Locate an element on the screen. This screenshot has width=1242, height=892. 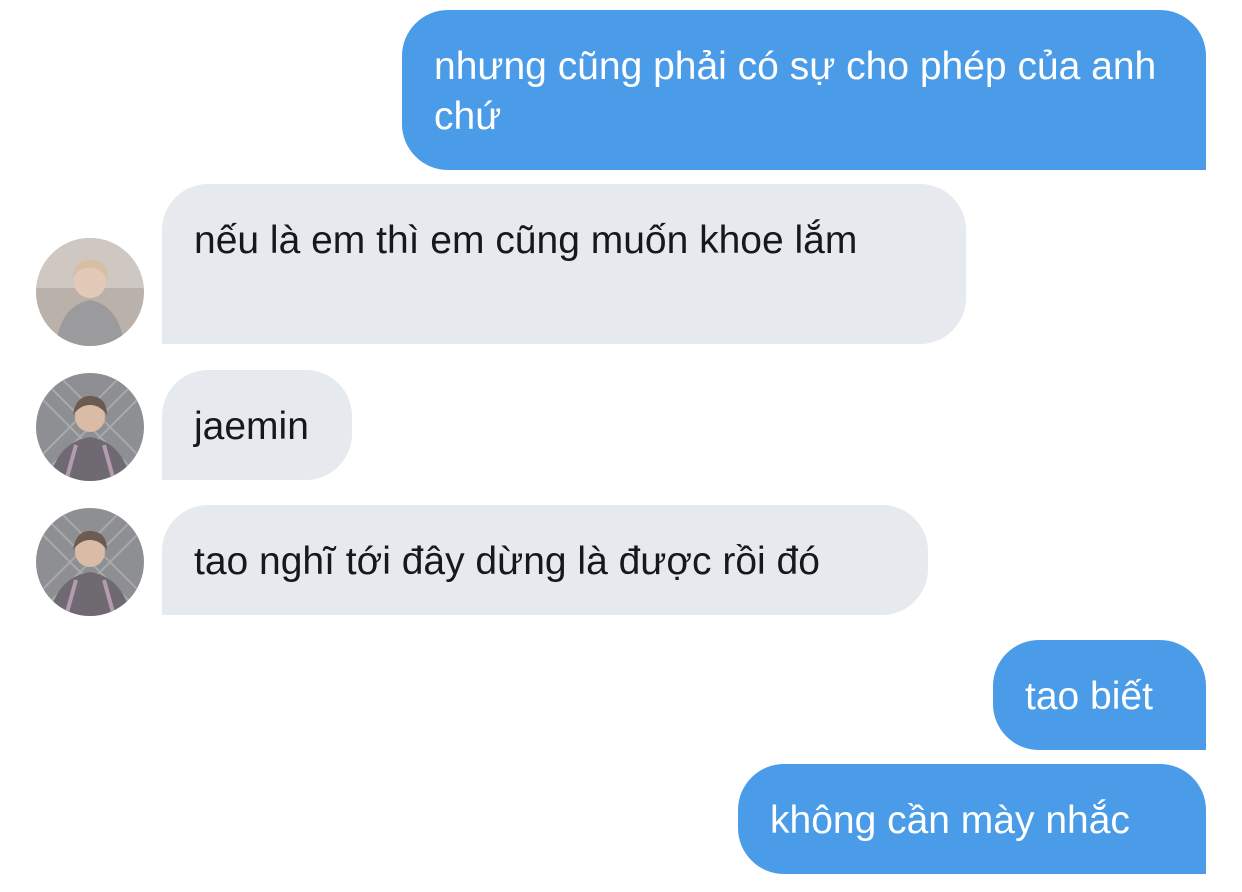
message-text: jaemin is located at coordinates (251, 426).